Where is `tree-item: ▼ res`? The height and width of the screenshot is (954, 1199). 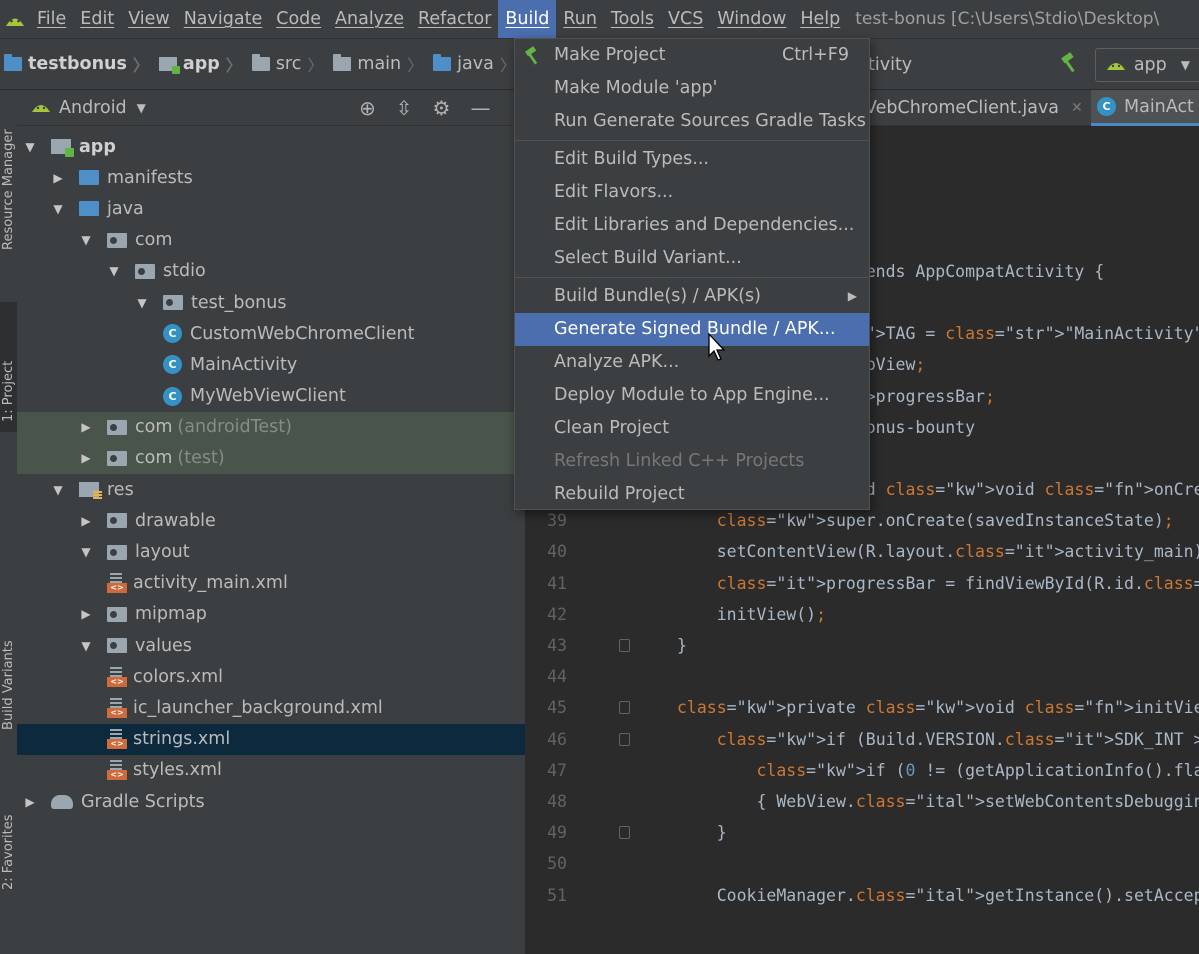 tree-item: ▼ res is located at coordinates (271, 489).